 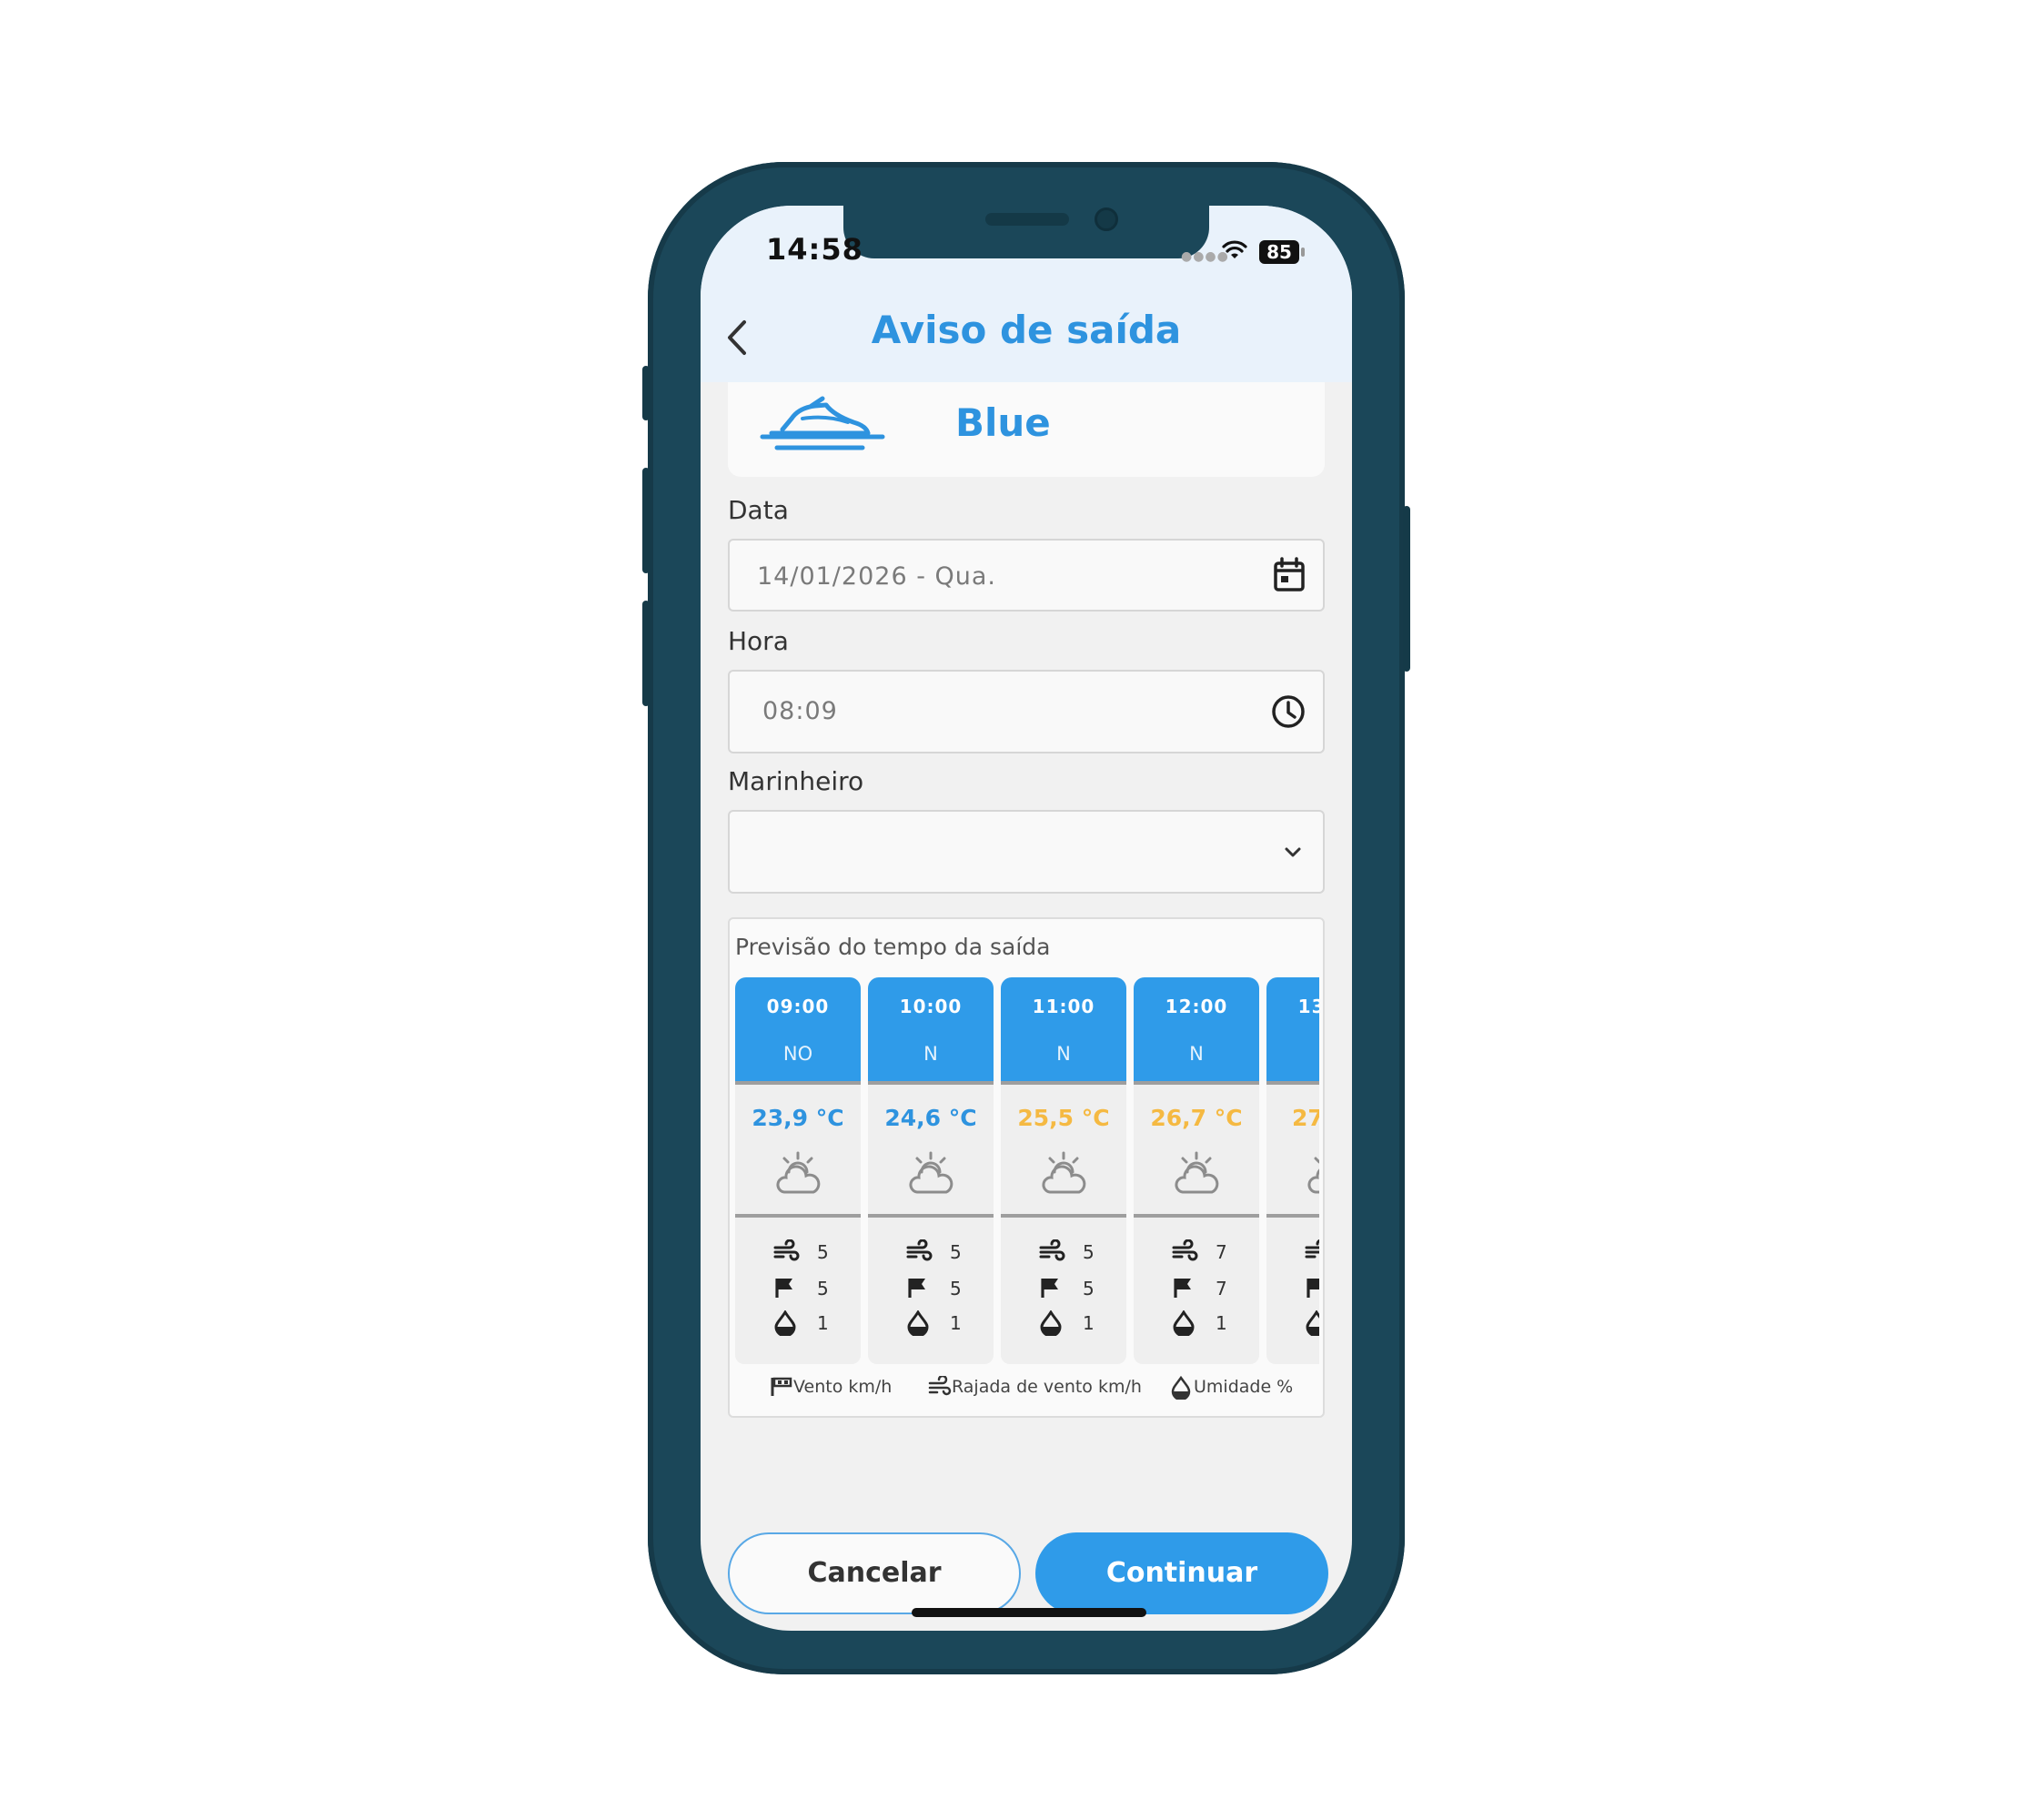 I want to click on legend-wind-label: Vento km/h, so click(x=843, y=1387).